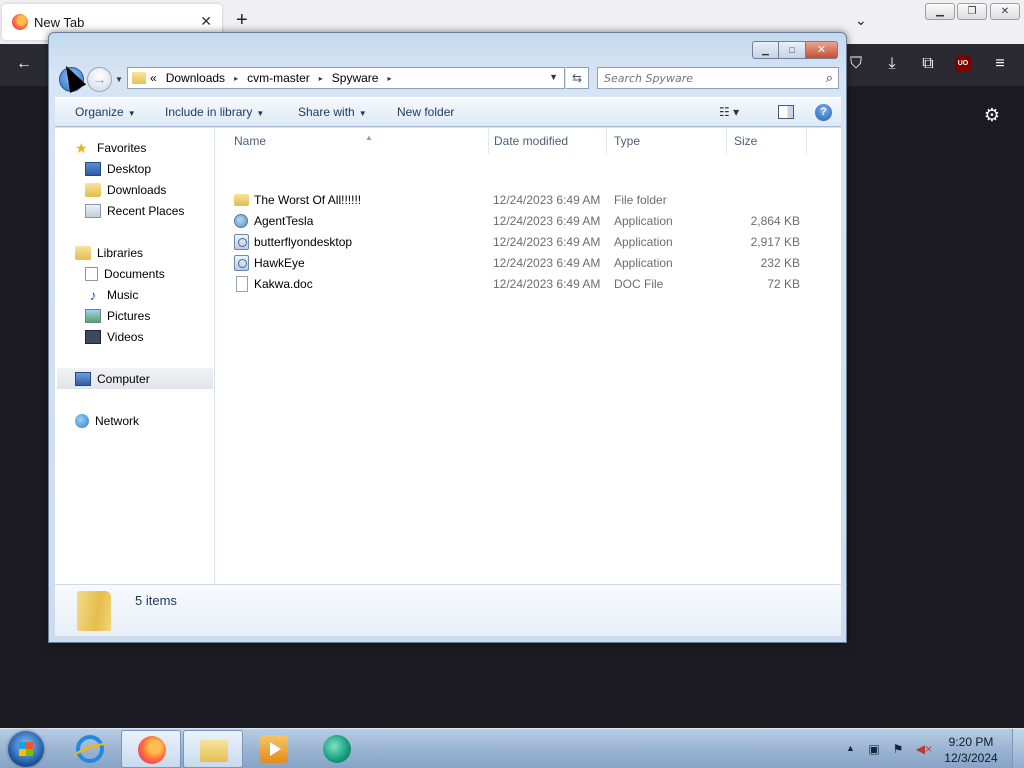 The width and height of the screenshot is (1024, 768). Describe the element at coordinates (667, 141) in the screenshot. I see `column-header-type: Type` at that location.